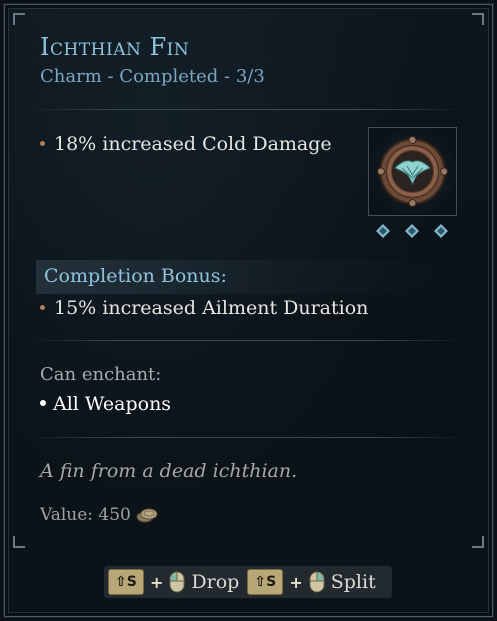 The height and width of the screenshot is (621, 497). I want to click on completion-bonus-line: 15% increased Ailment Duration, so click(204, 308).